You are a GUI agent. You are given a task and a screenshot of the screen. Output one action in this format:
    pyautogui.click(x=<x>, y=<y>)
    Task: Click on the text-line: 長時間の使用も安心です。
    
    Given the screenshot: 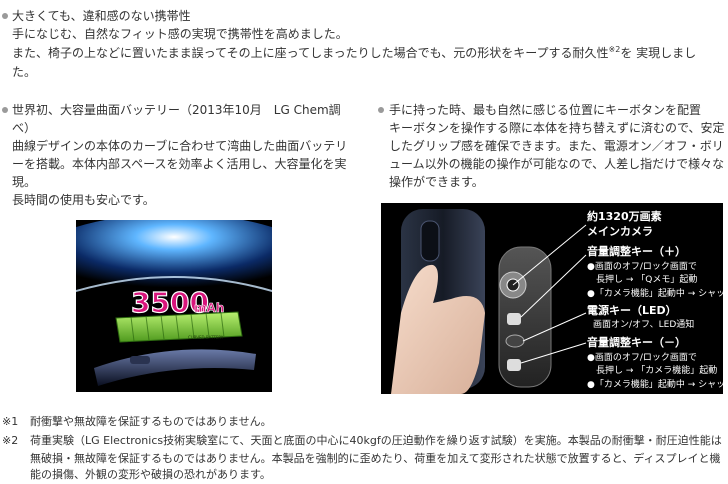 What is the action you would take?
    pyautogui.click(x=83, y=200)
    